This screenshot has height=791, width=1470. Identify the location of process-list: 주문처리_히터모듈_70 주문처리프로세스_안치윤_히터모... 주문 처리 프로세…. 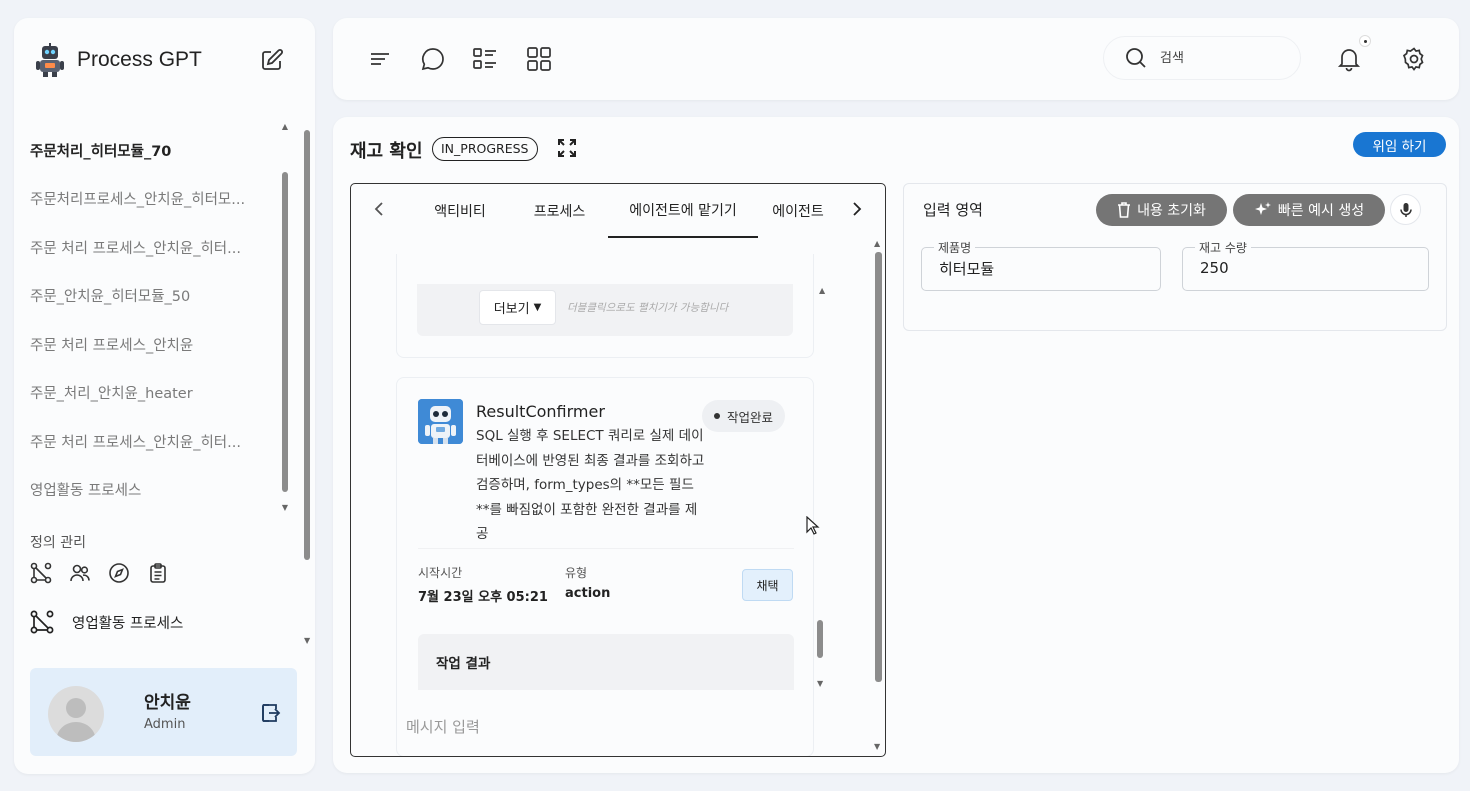
(150, 320).